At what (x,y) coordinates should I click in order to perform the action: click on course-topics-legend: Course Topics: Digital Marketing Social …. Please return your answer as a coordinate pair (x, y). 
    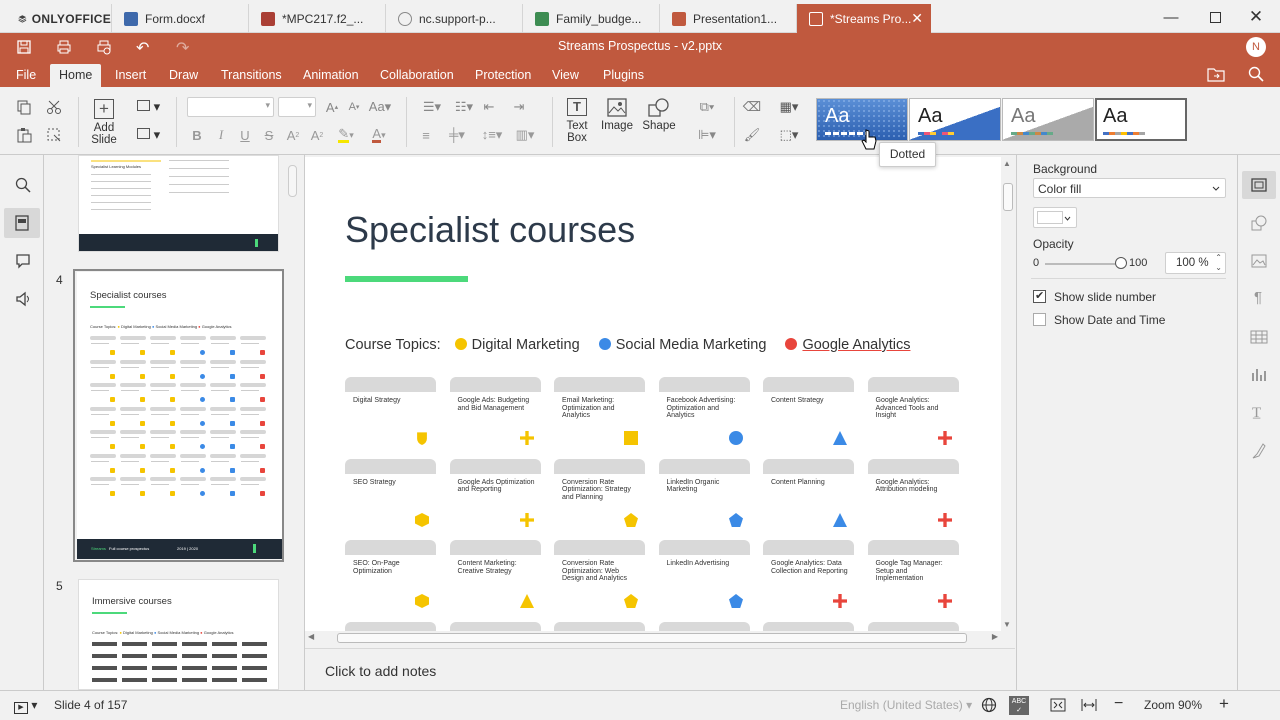
    Looking at the image, I should click on (627, 345).